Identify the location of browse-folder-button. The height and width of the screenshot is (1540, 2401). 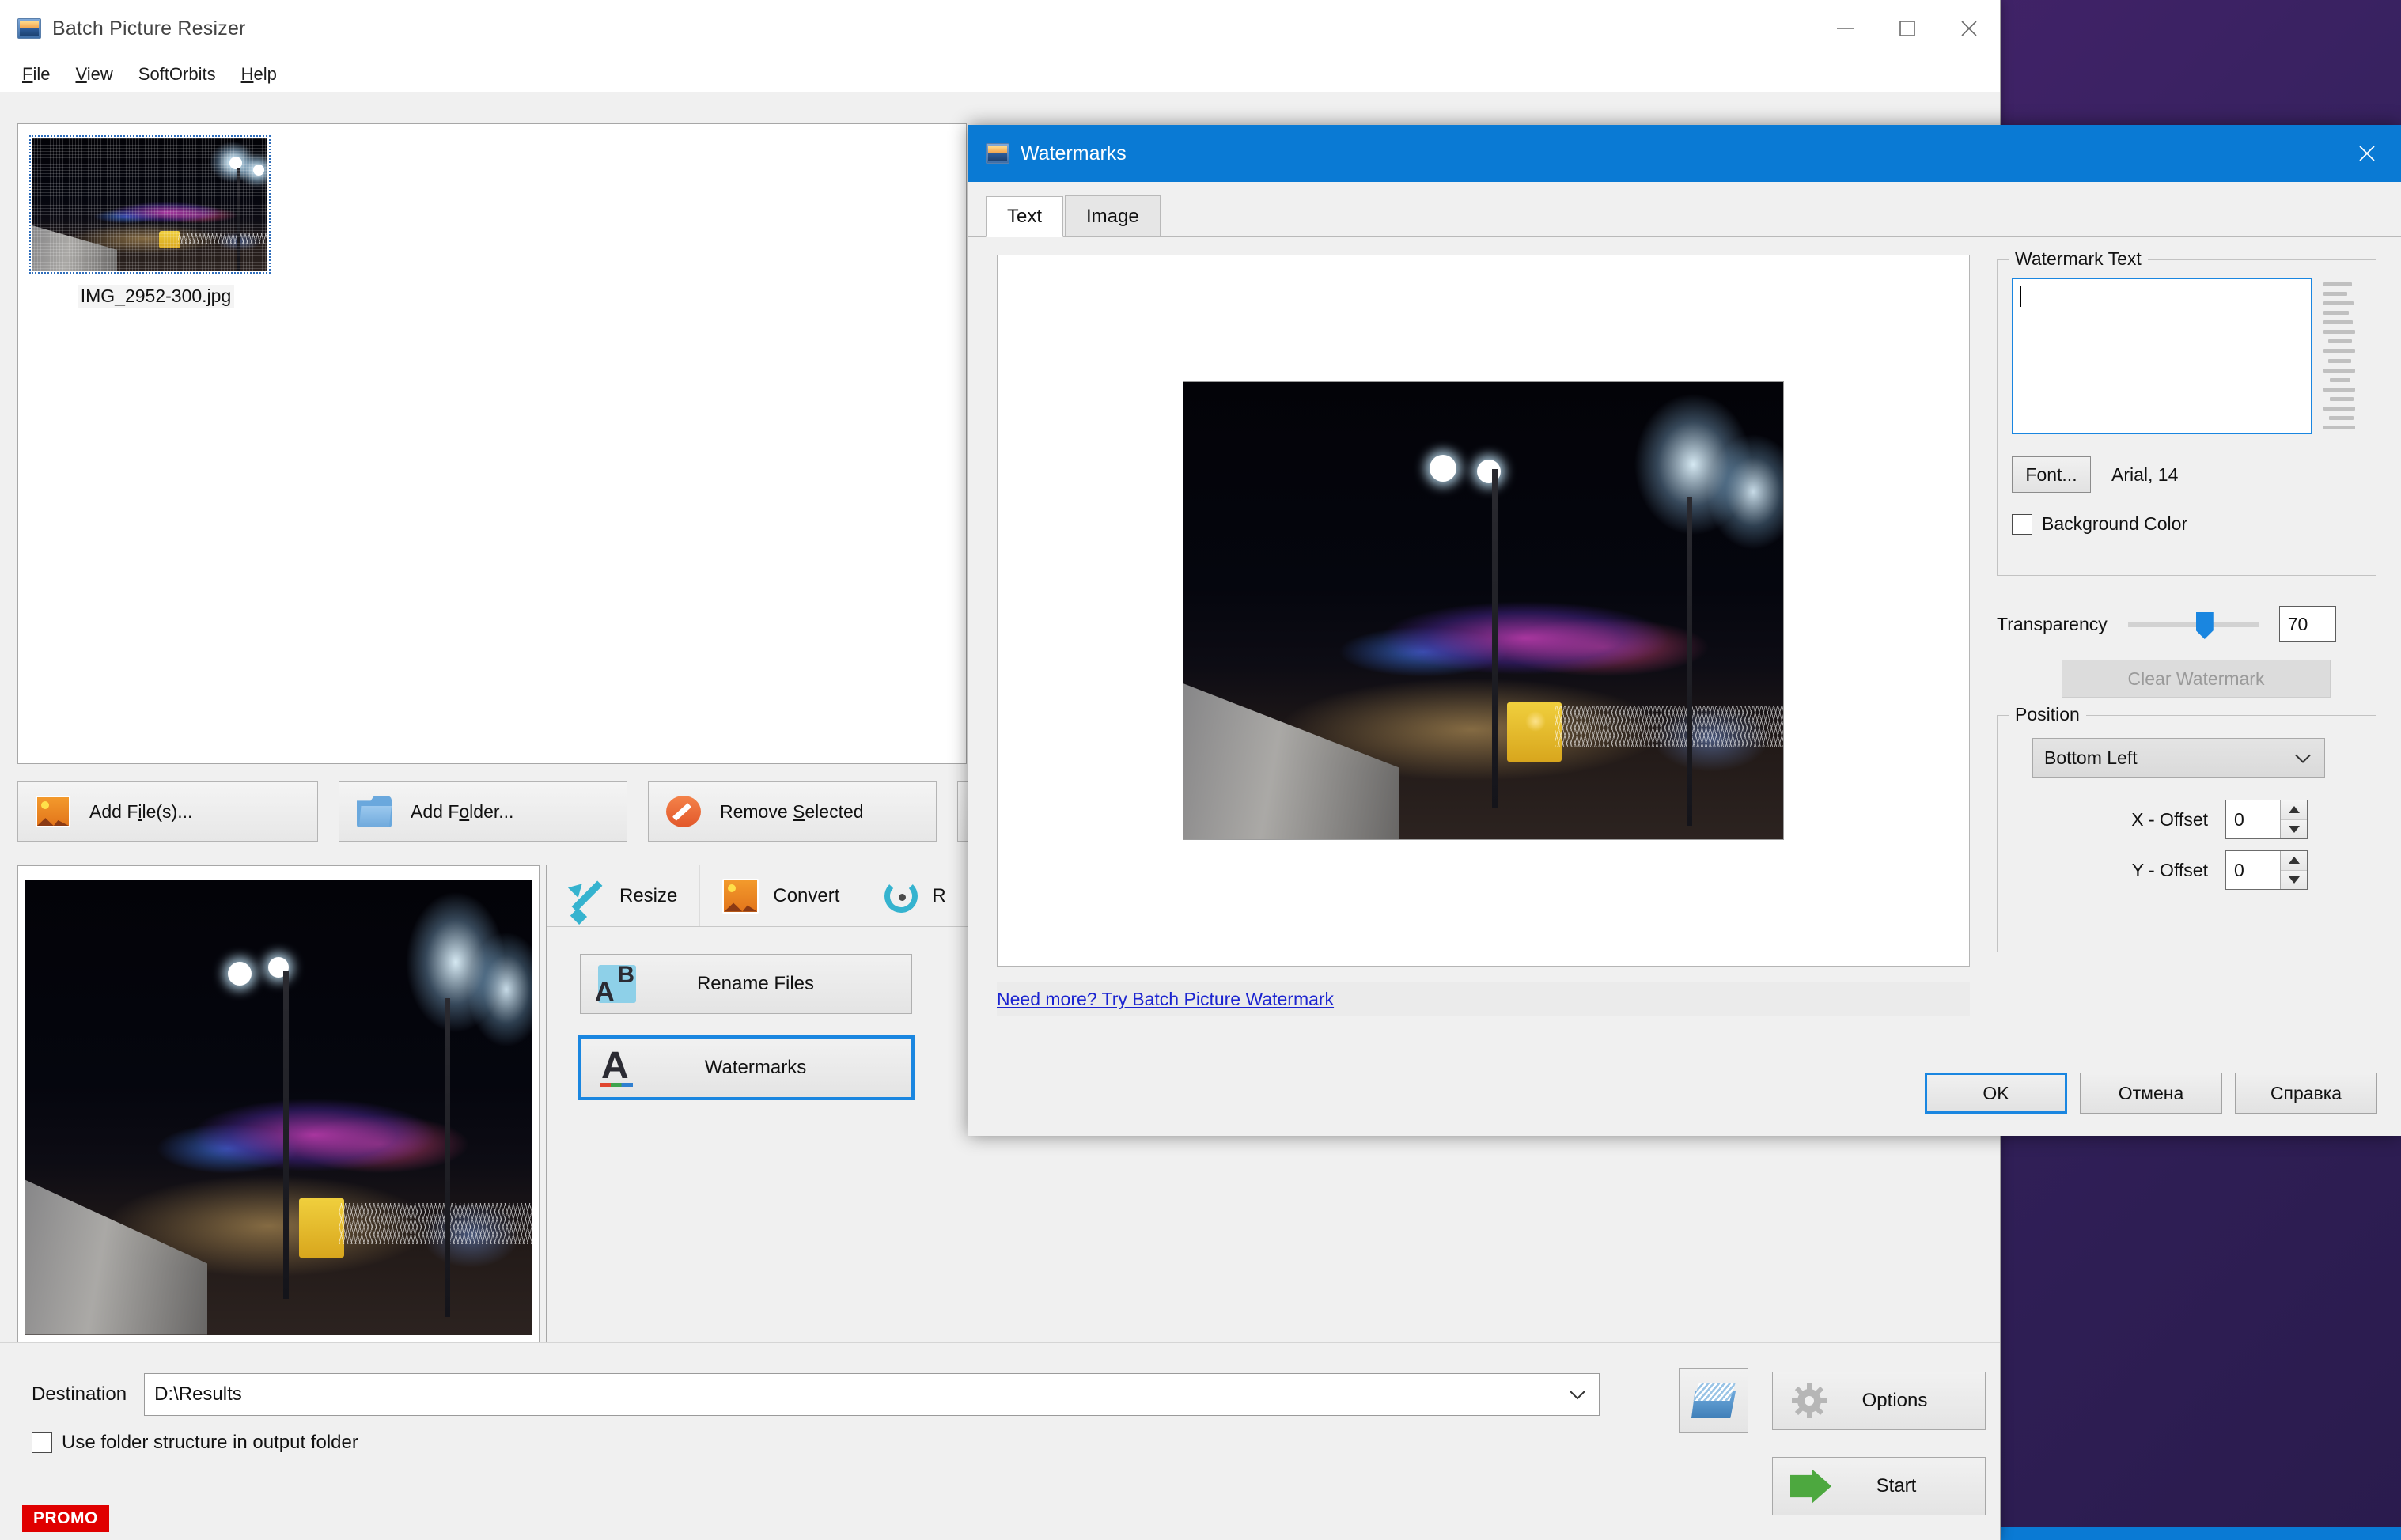
(1714, 1400).